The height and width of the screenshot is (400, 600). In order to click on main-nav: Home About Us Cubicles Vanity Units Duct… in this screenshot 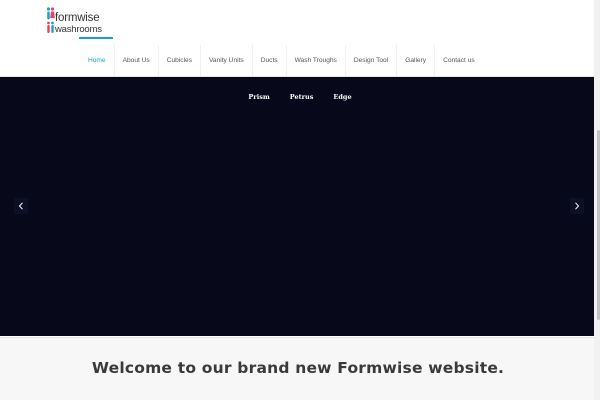, I will do `click(281, 60)`.